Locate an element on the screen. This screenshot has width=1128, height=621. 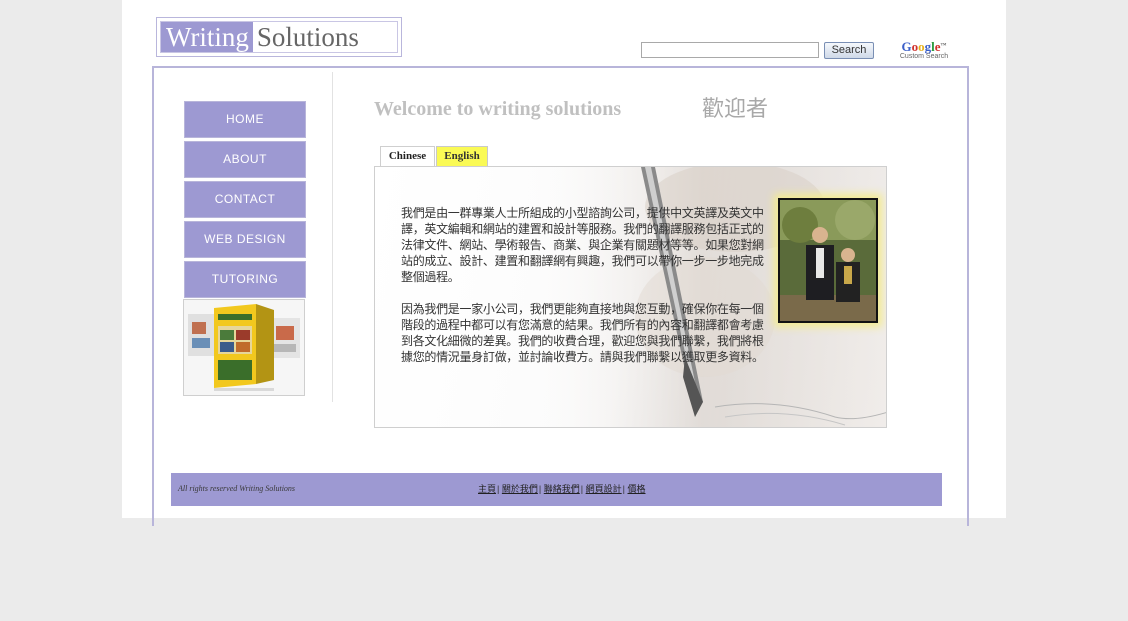
sidebar-divider is located at coordinates (332, 237).